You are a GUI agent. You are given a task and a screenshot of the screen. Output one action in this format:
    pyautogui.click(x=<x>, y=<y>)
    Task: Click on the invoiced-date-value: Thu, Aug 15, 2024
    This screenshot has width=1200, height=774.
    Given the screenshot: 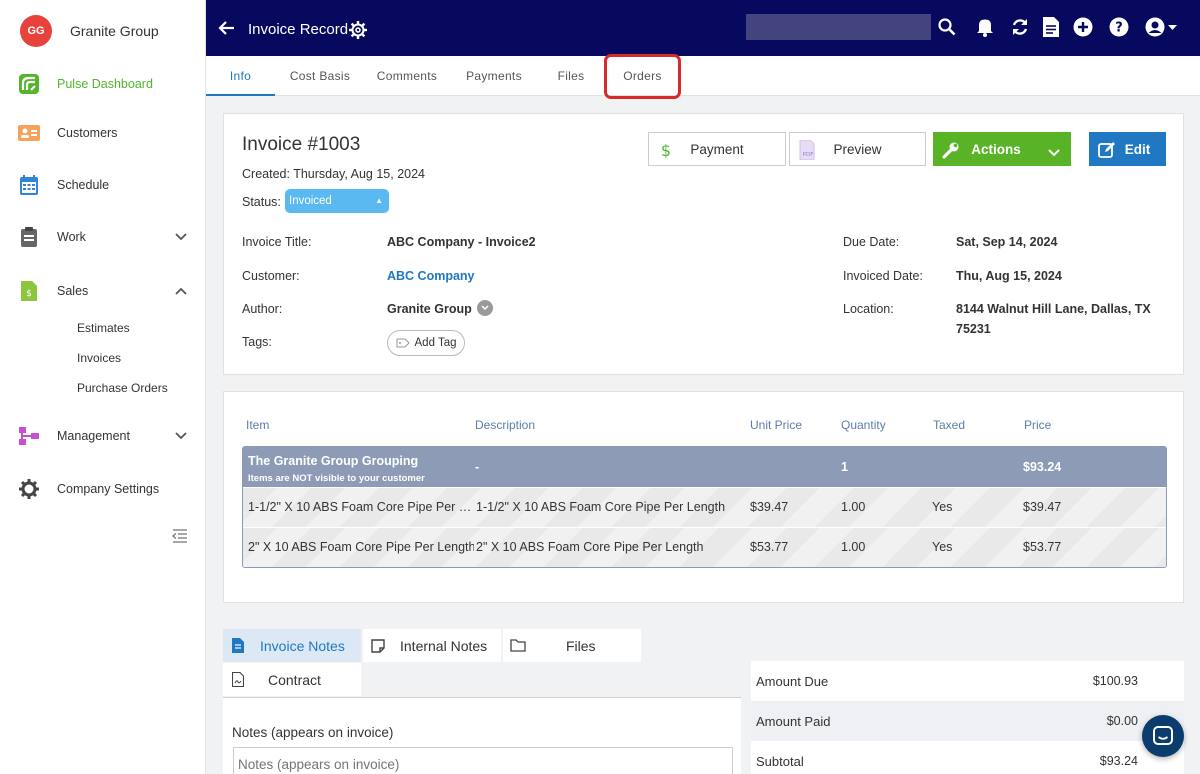 What is the action you would take?
    pyautogui.click(x=1009, y=276)
    